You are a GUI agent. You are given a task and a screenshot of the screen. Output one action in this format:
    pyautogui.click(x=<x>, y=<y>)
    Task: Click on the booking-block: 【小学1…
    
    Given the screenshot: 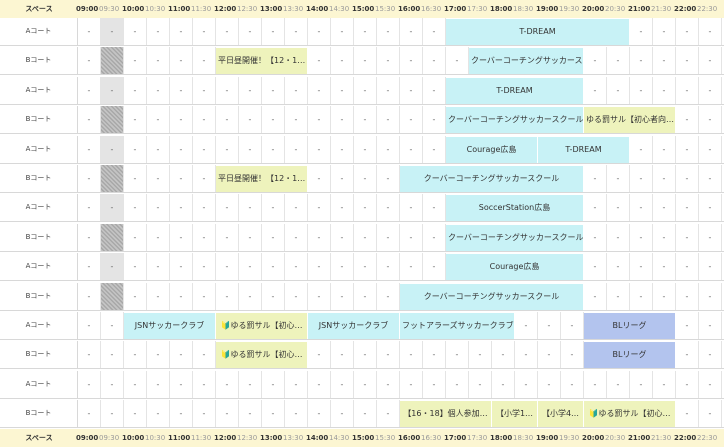 What is the action you would take?
    pyautogui.click(x=514, y=414)
    